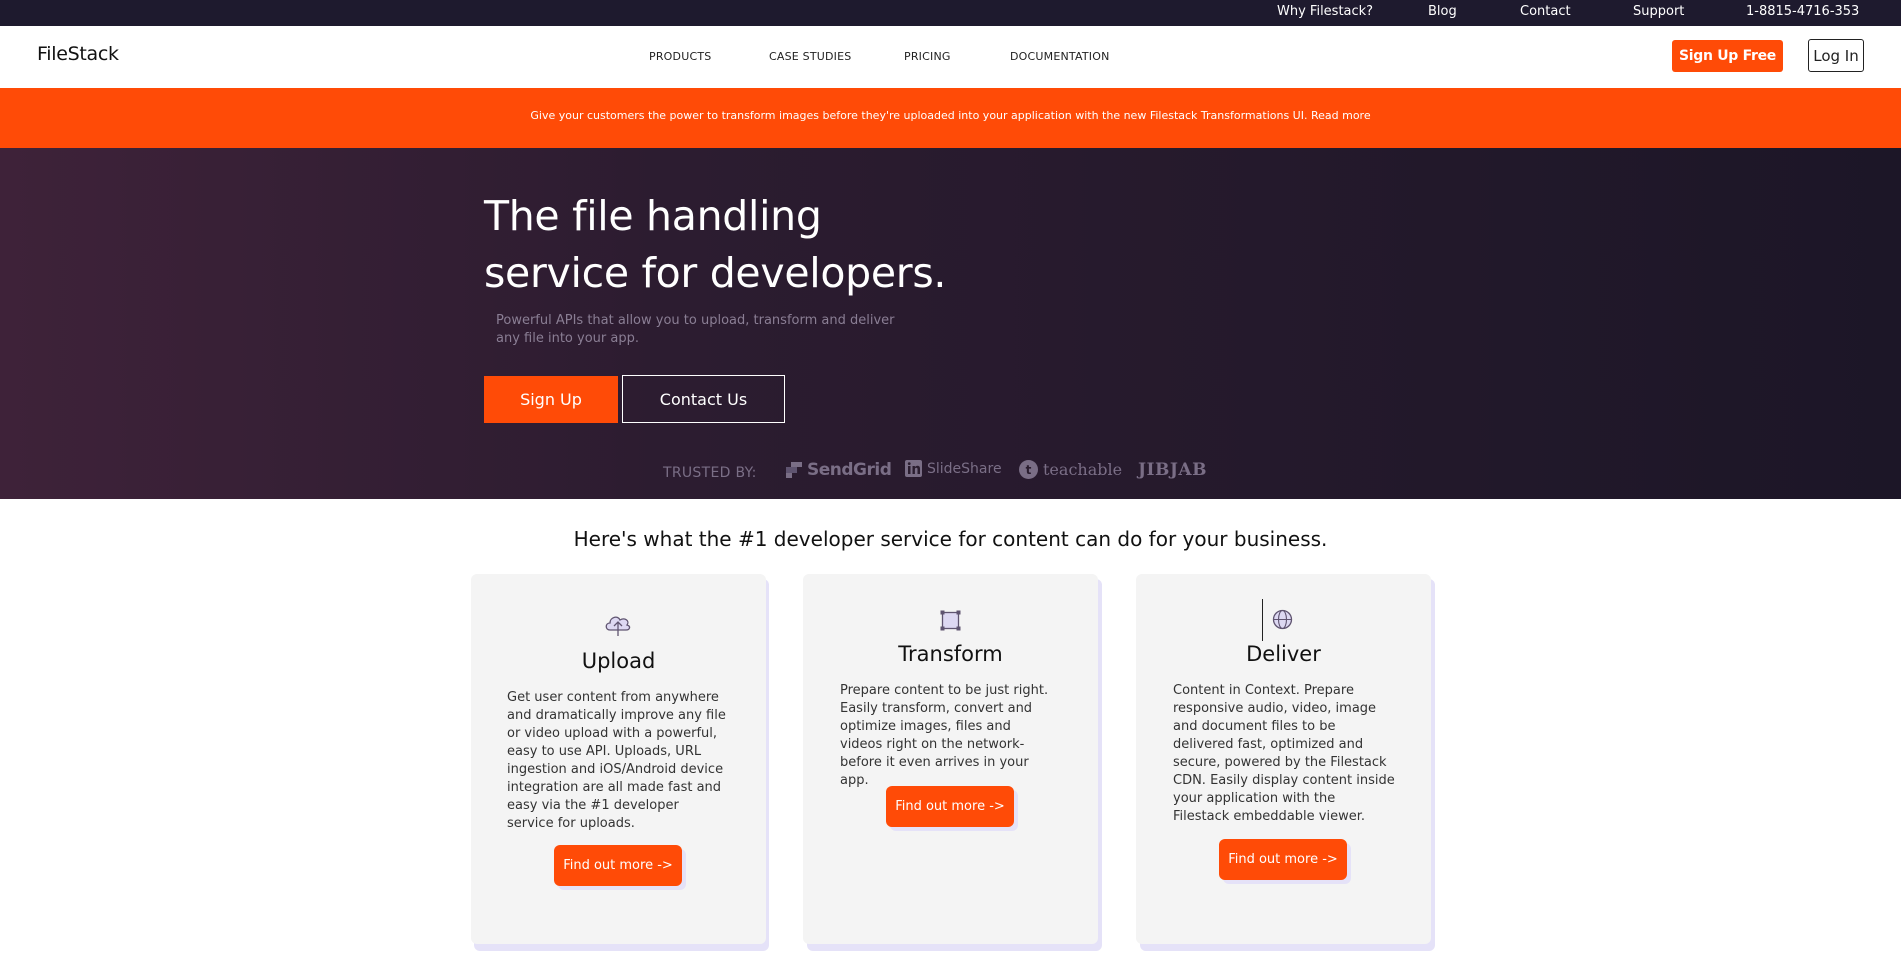 The height and width of the screenshot is (962, 1901). I want to click on transform-find-out-more-button: Find out more ->, so click(950, 806).